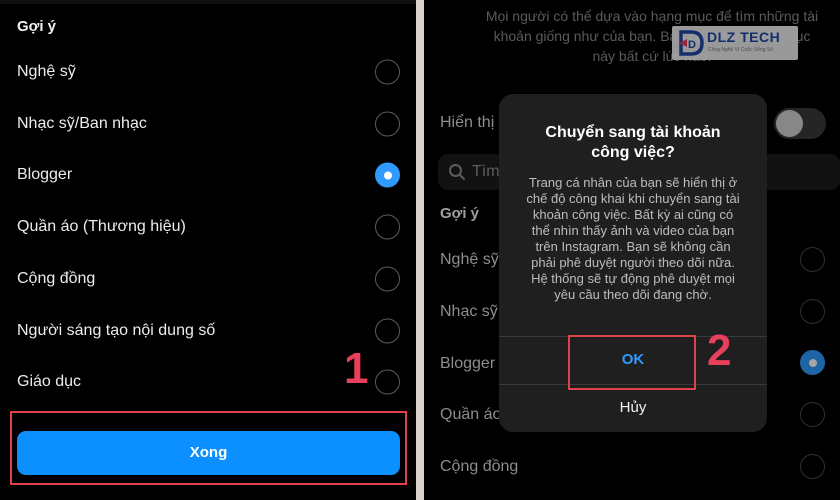 This screenshot has height=500, width=840. Describe the element at coordinates (633, 214) in the screenshot. I see `dialog-message-line: khoản công việc. Bất kỳ ai cũng có` at that location.